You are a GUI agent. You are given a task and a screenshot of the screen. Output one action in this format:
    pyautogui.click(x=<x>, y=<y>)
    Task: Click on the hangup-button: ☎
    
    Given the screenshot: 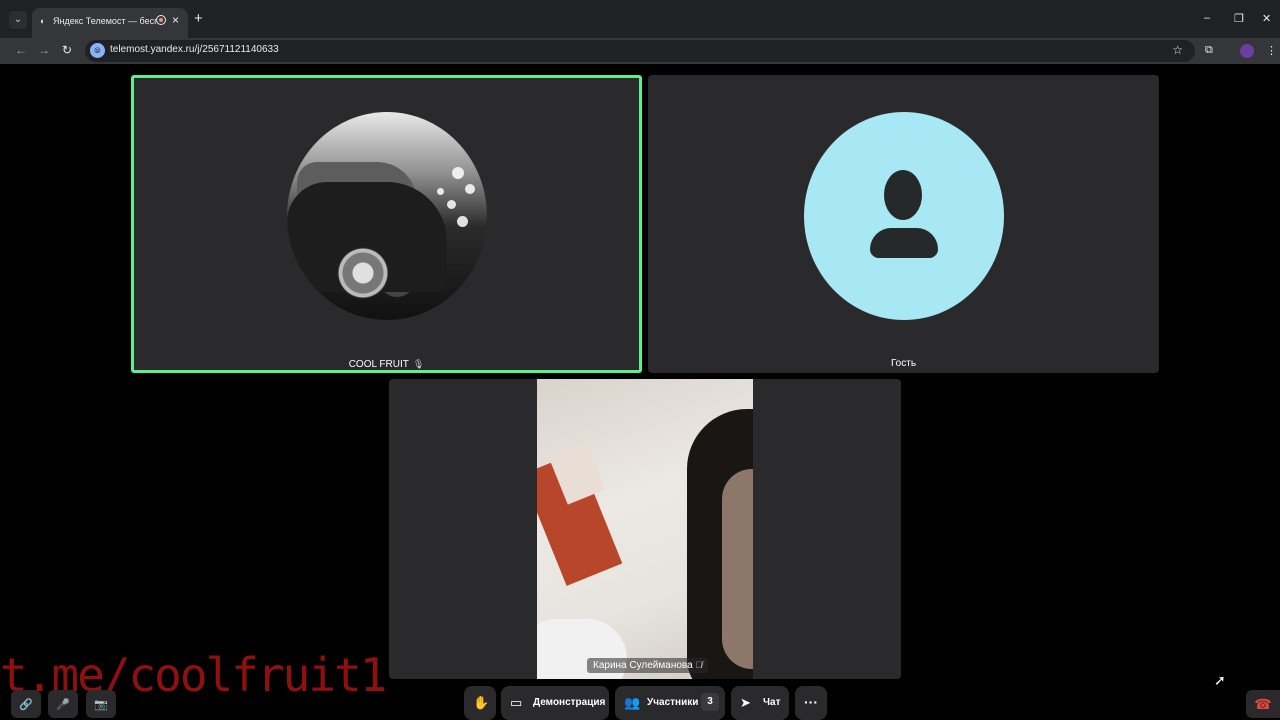 What is the action you would take?
    pyautogui.click(x=1263, y=704)
    